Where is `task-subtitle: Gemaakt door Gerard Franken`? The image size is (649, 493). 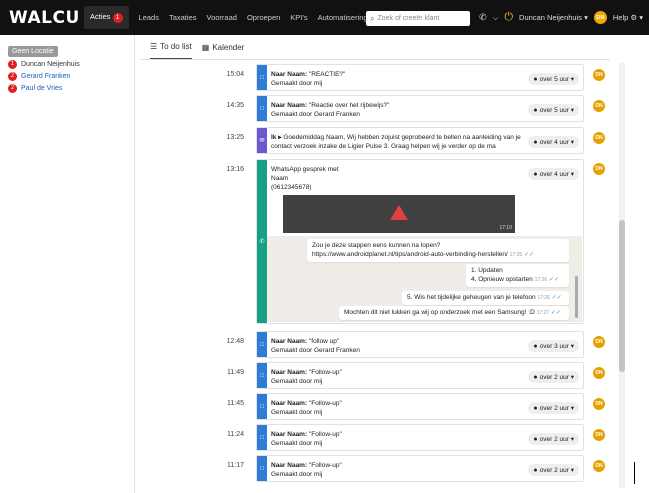
task-subtitle: Gemaakt door Gerard Franken is located at coordinates (315, 114).